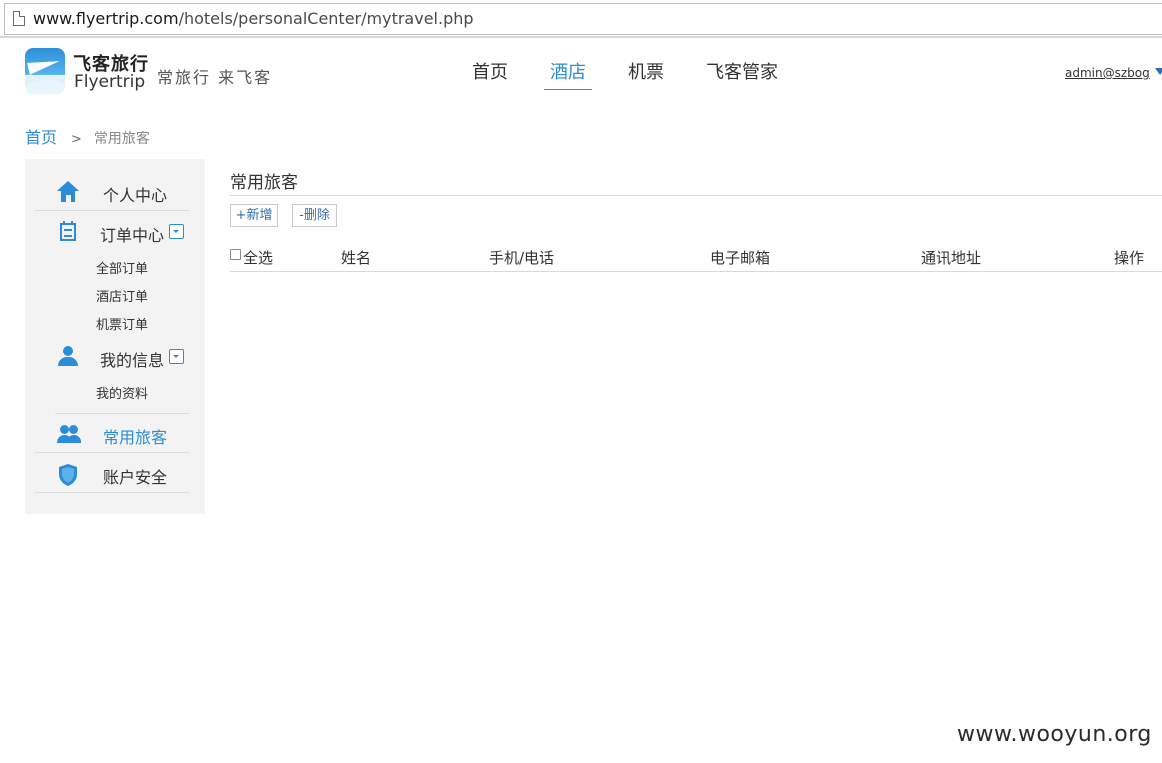 The width and height of the screenshot is (1162, 763). Describe the element at coordinates (122, 295) in the screenshot. I see `sidebar-subitem-hotel-orders: 酒店订单` at that location.